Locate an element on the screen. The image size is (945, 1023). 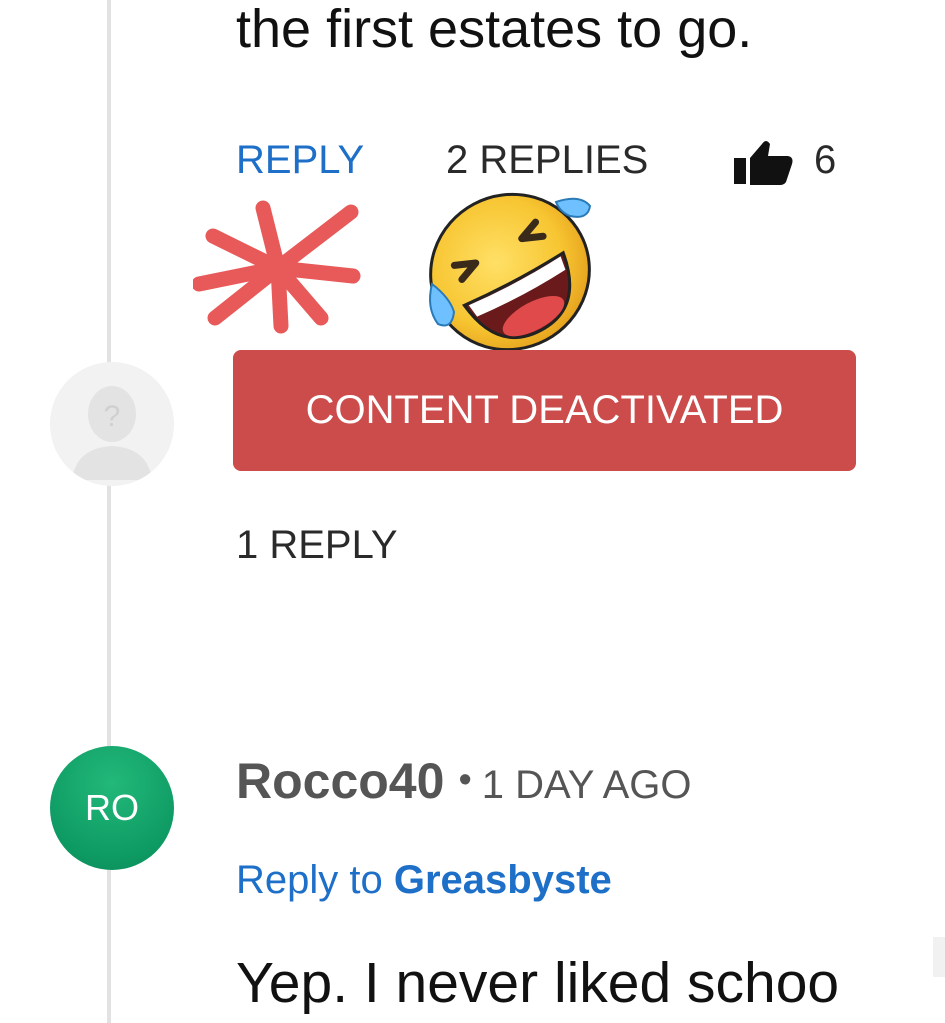
avatar: ? is located at coordinates (112, 424).